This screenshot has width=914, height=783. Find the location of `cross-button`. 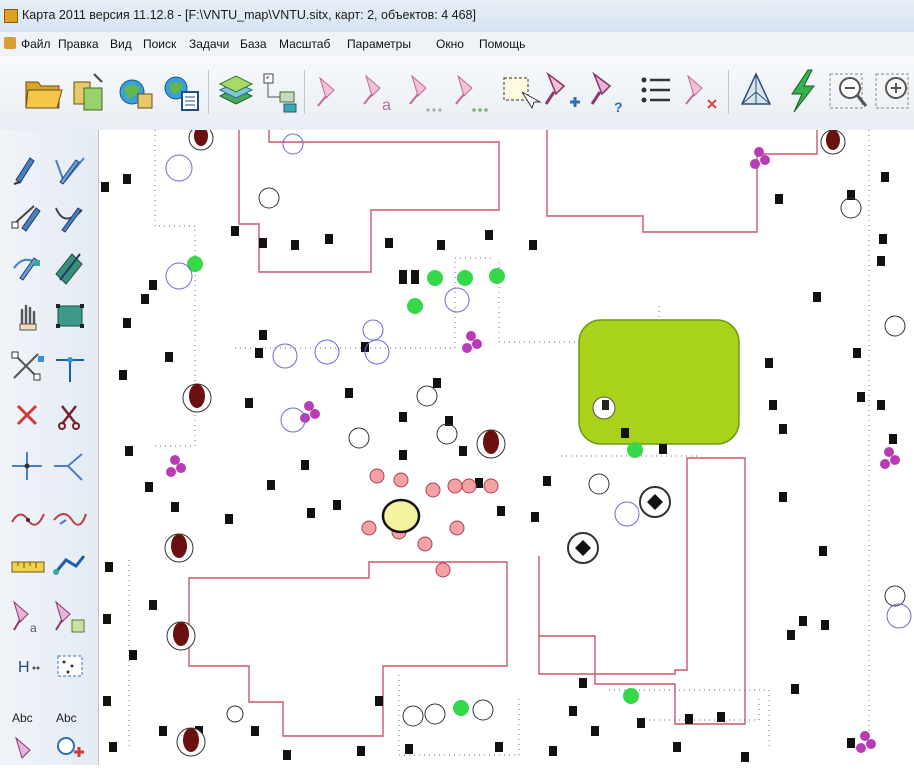

cross-button is located at coordinates (28, 466).